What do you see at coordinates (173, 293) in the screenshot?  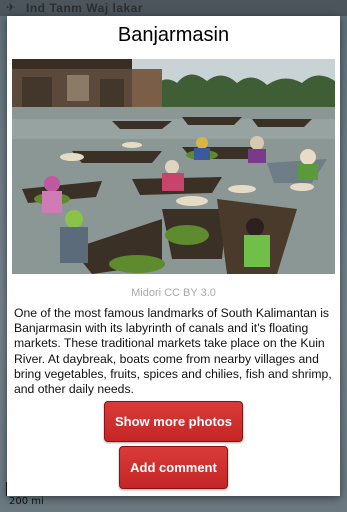 I see `photo-credit: Midori CC BY 3.0` at bounding box center [173, 293].